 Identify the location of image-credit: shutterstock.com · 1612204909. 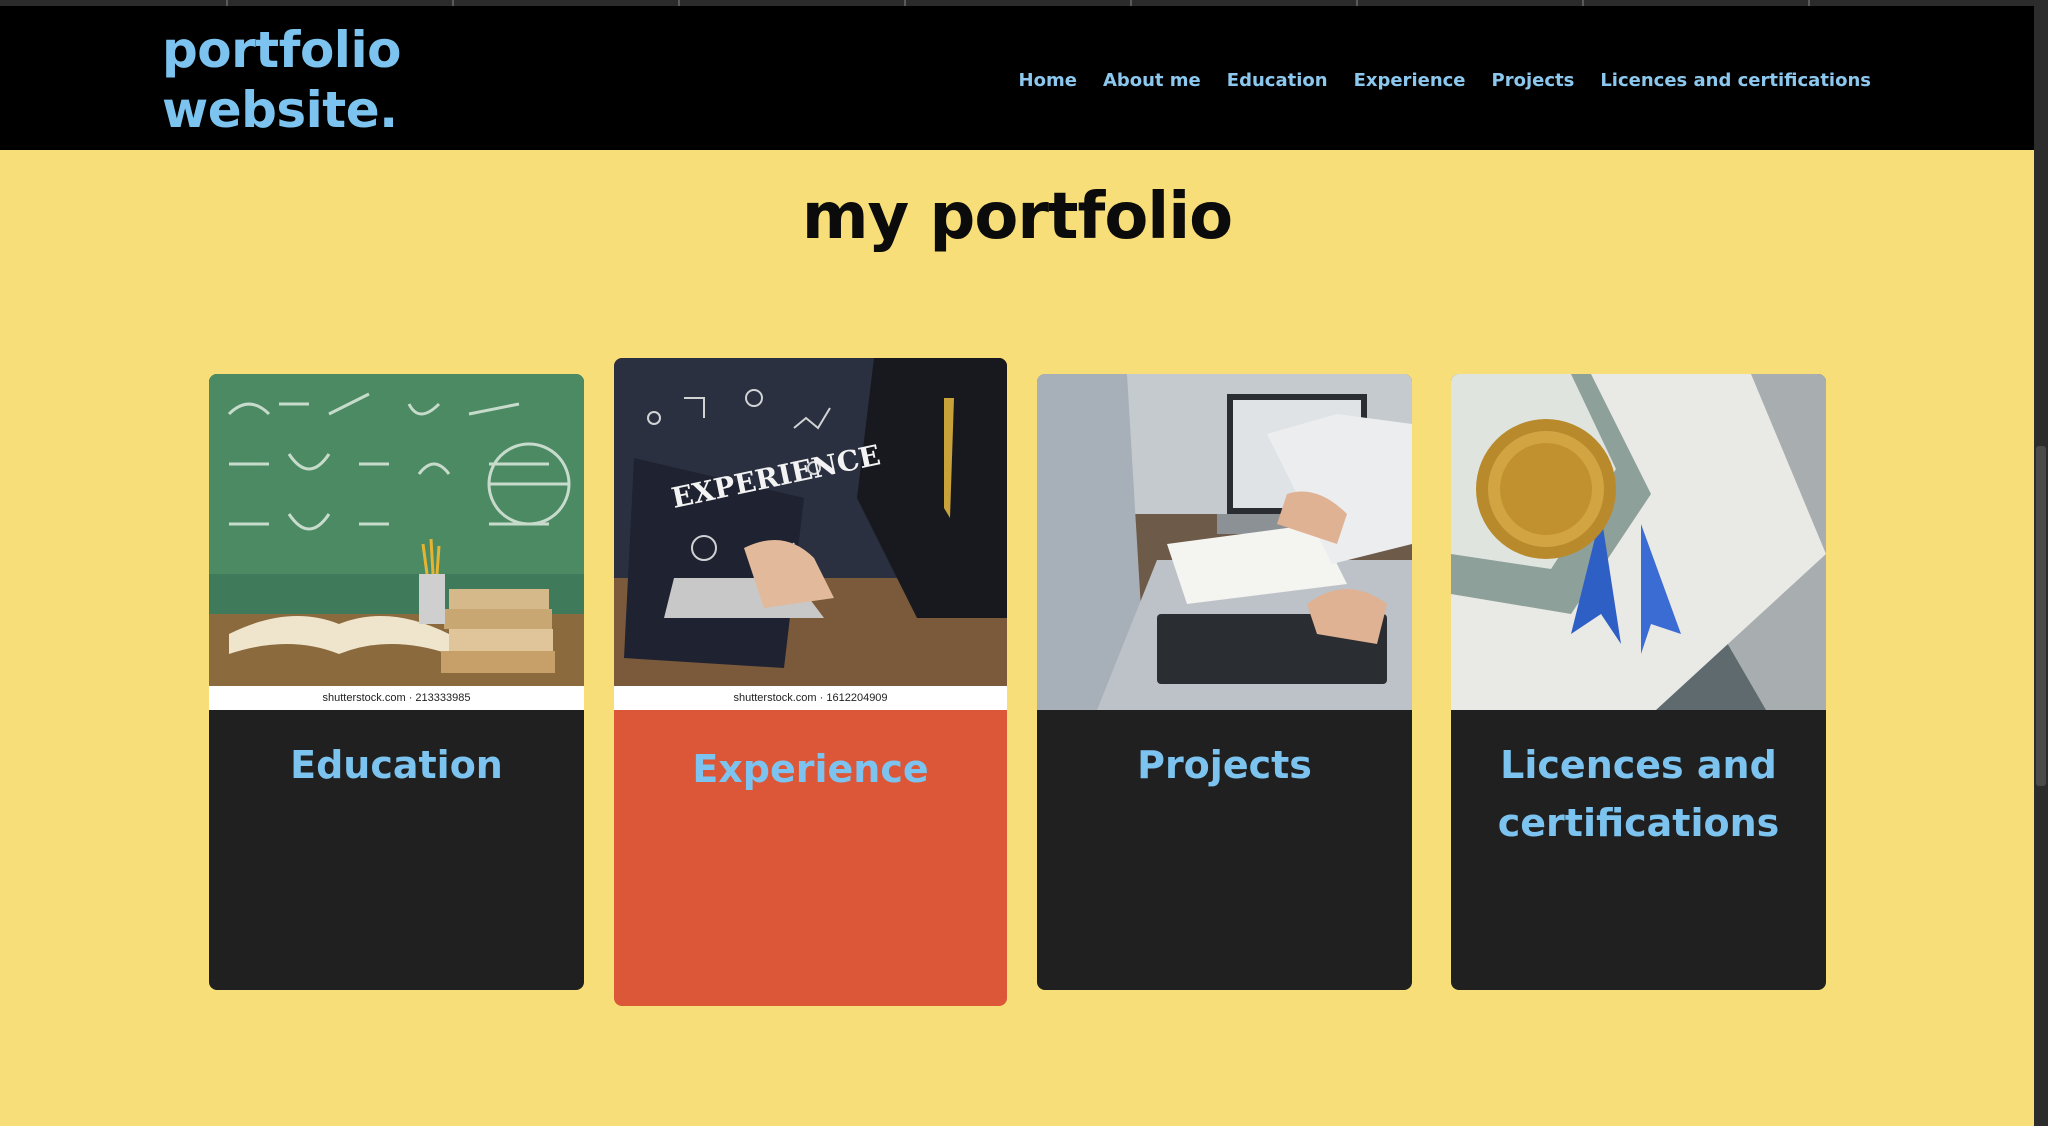
(810, 698).